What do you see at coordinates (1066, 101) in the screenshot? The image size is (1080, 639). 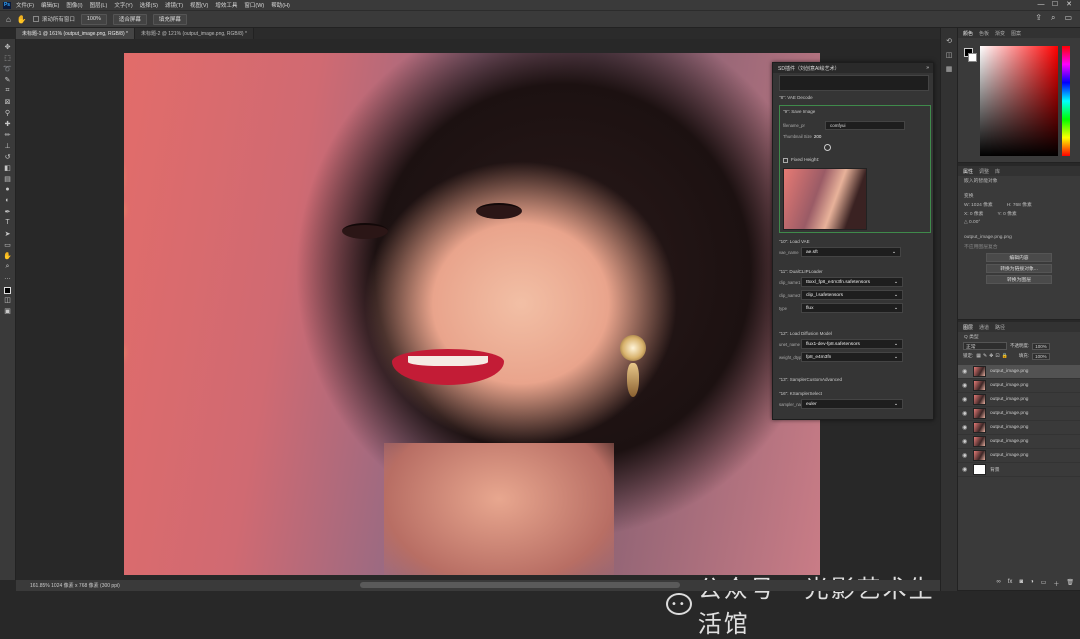 I see `hue-slider` at bounding box center [1066, 101].